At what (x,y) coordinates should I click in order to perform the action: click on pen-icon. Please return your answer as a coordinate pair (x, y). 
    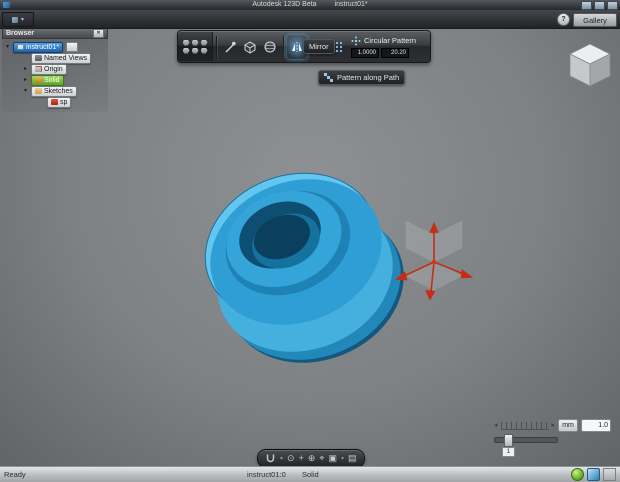
    Looking at the image, I should click on (230, 46).